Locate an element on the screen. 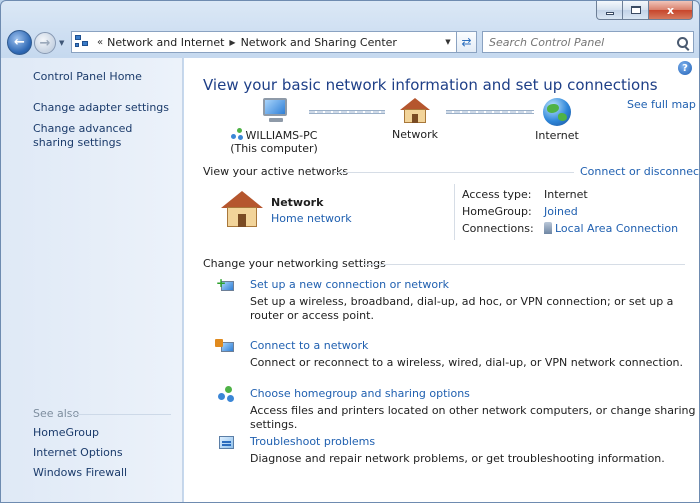  refresh-icon: ⇄ is located at coordinates (466, 42).